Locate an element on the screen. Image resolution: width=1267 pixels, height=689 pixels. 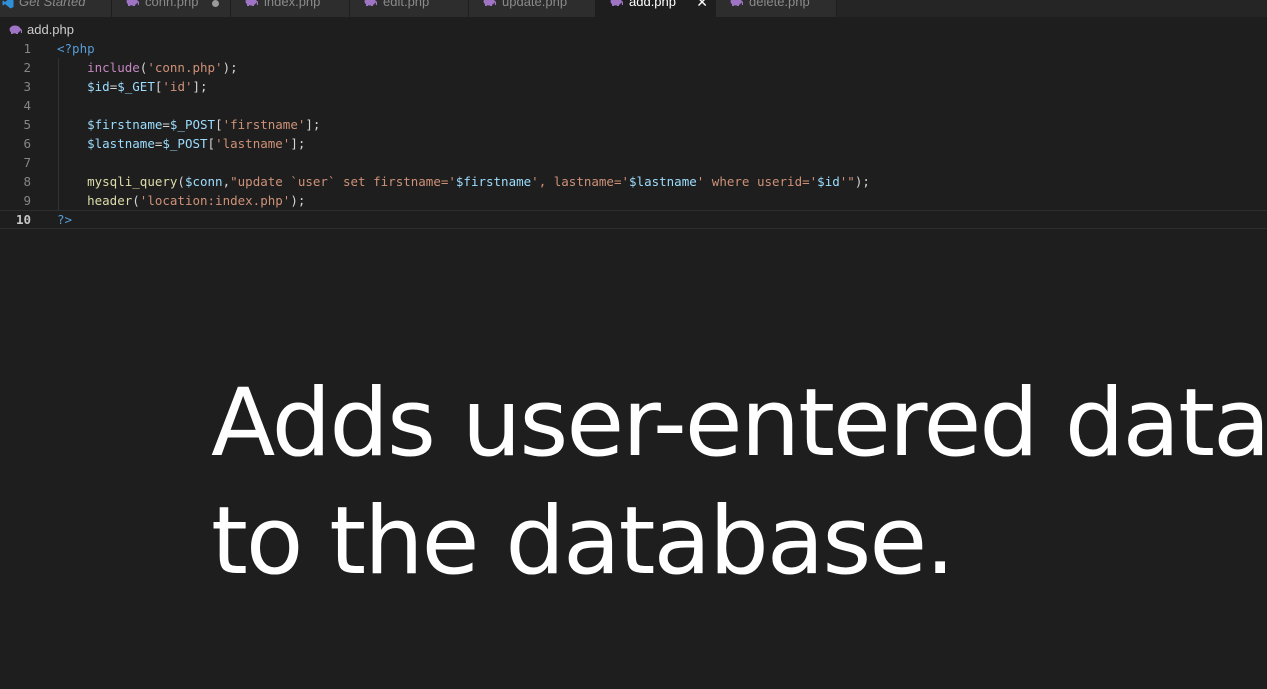
tab-update-php: update.php is located at coordinates (532, 8).